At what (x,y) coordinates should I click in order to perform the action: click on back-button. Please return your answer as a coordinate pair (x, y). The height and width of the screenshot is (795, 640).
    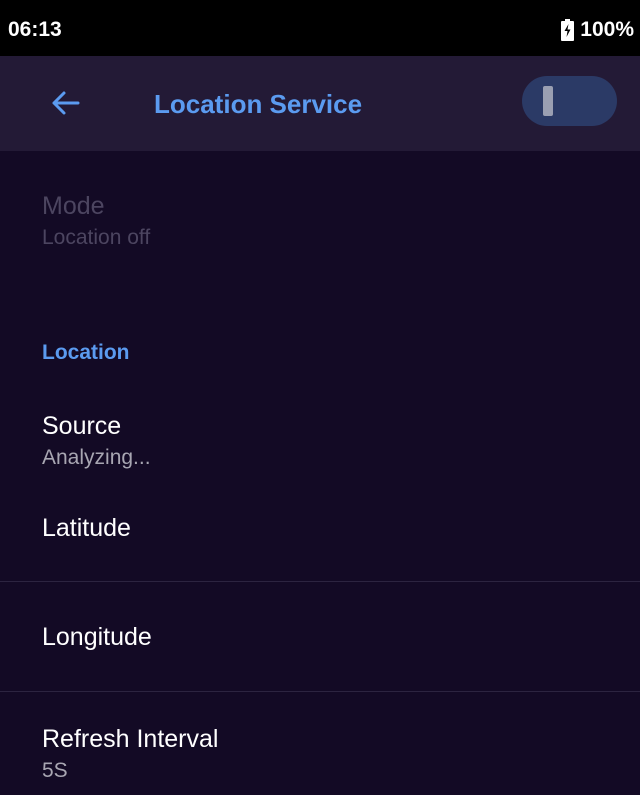
    Looking at the image, I should click on (65, 103).